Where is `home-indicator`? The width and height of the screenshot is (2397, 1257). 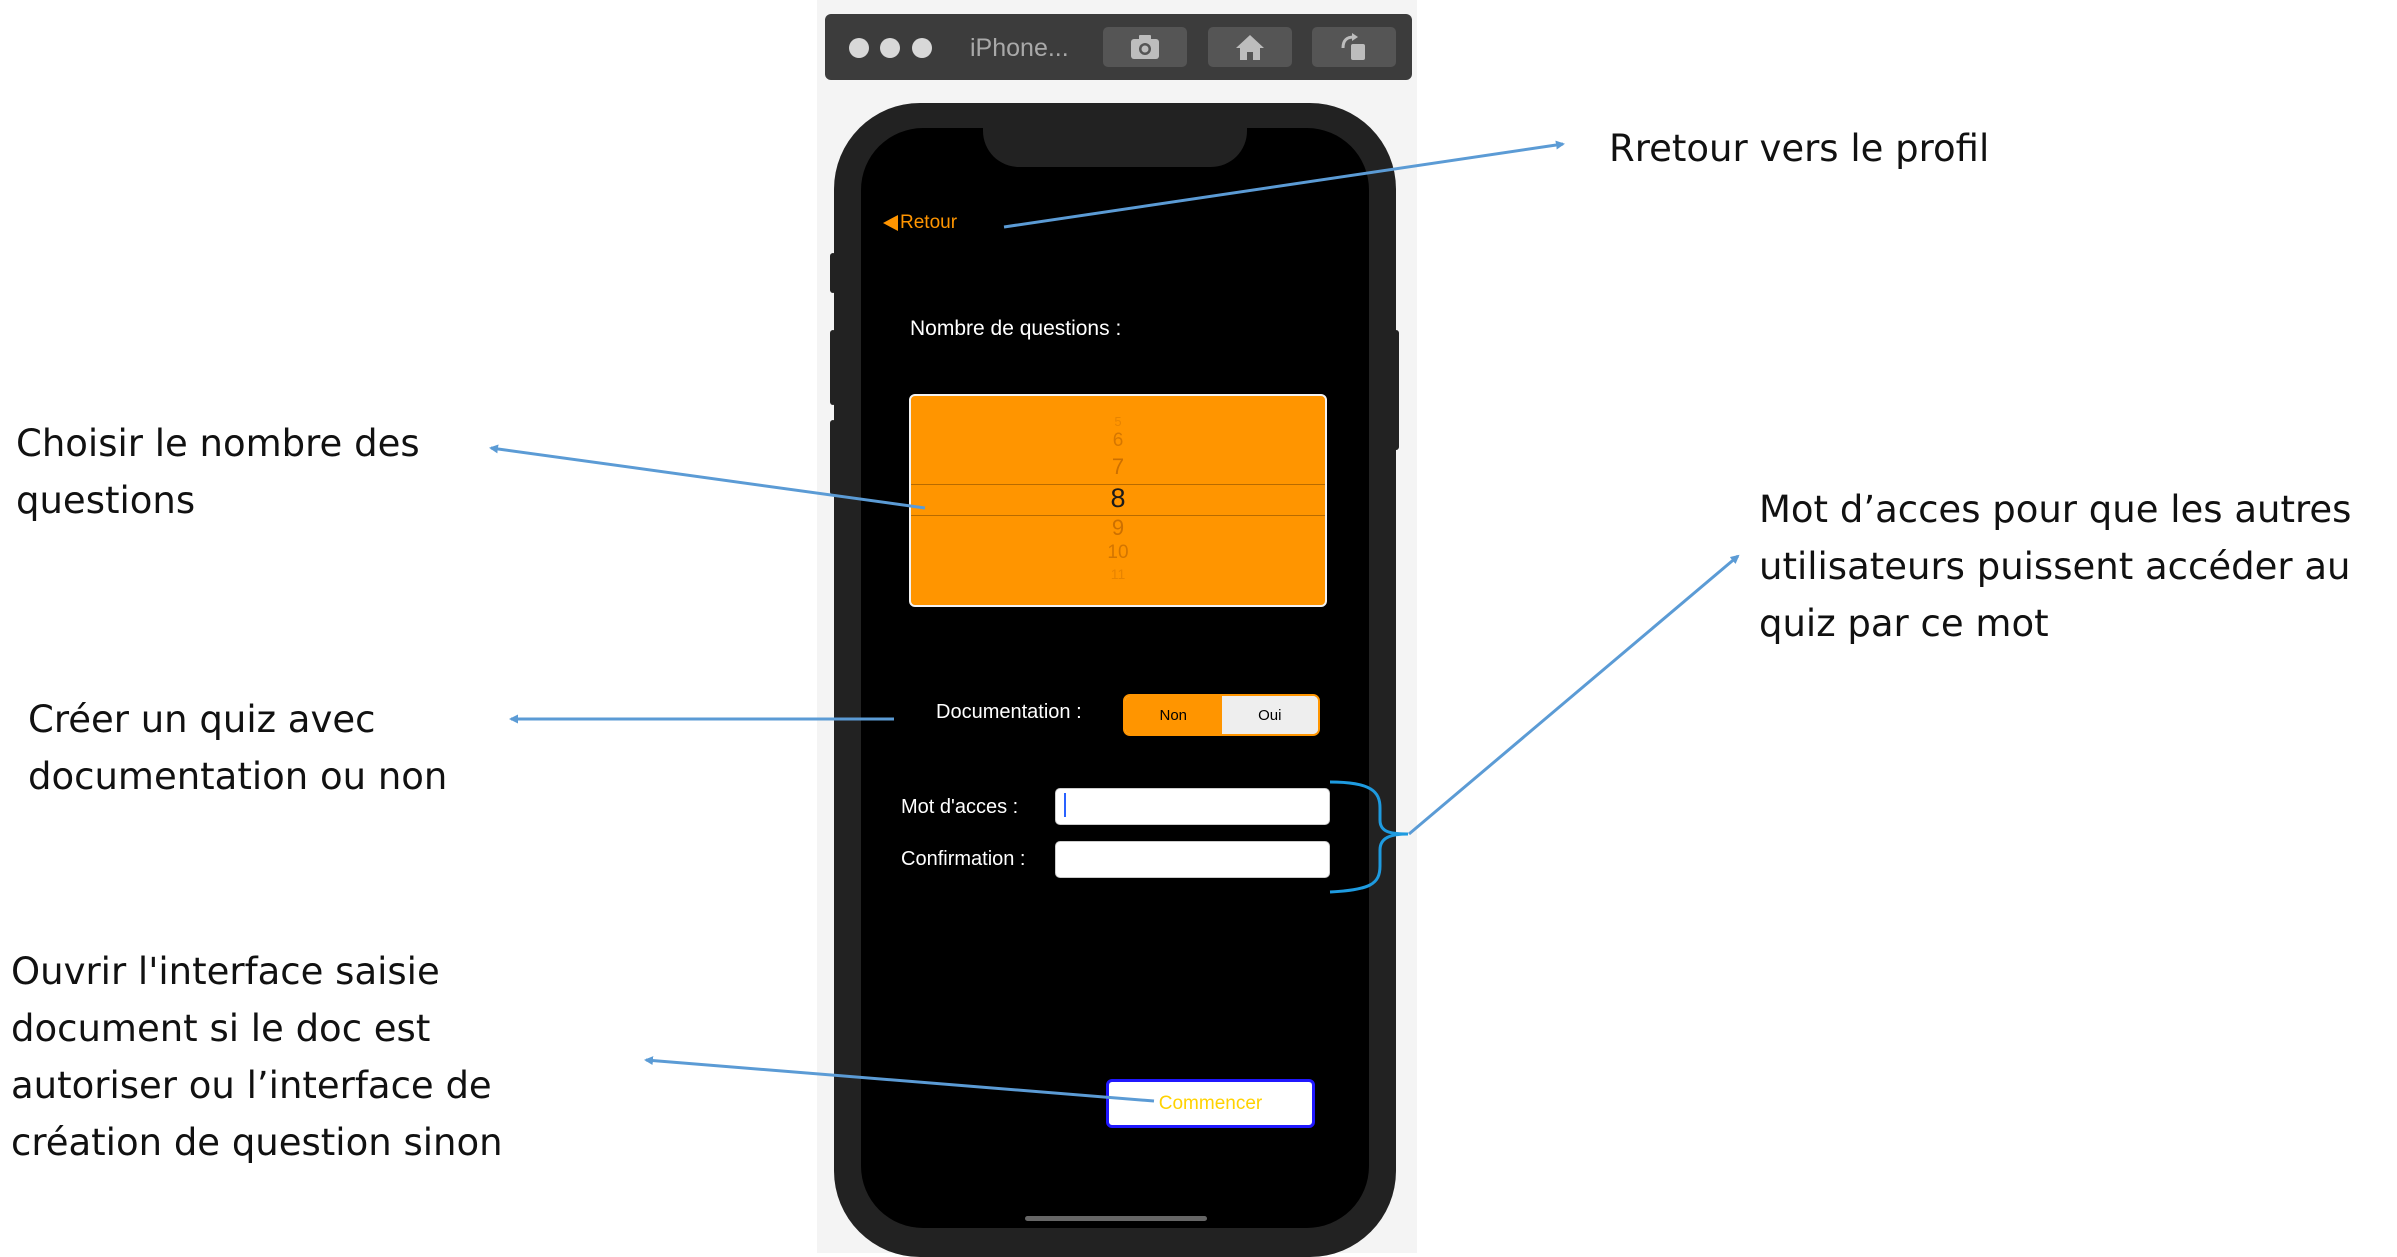
home-indicator is located at coordinates (1116, 1218).